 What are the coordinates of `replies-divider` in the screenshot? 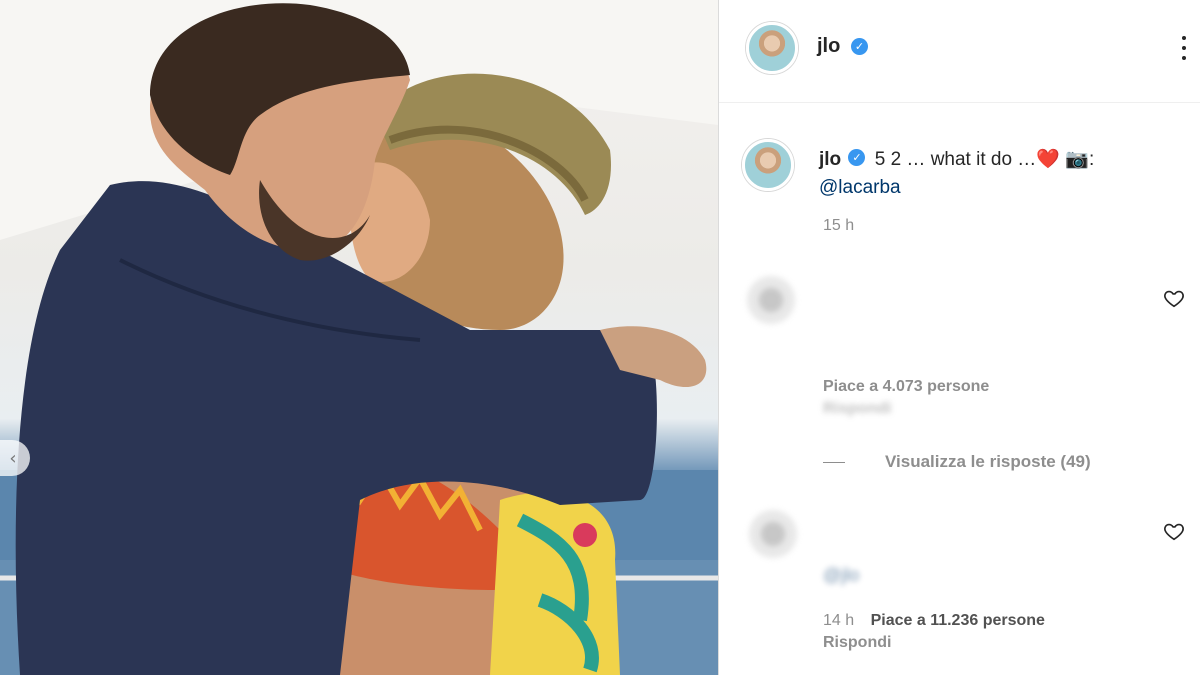 It's located at (834, 462).